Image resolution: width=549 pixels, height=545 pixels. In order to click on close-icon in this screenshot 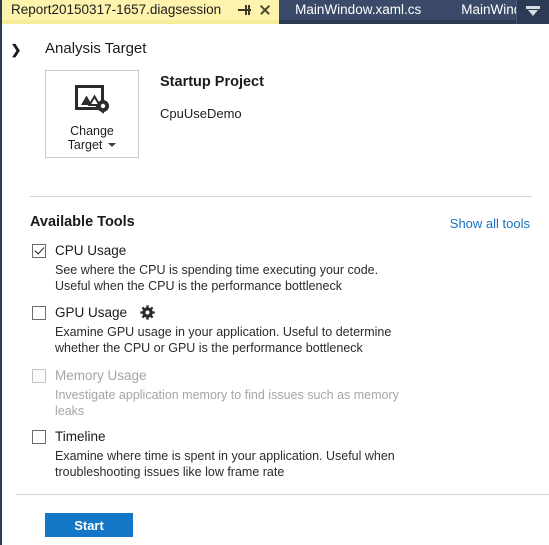, I will do `click(265, 10)`.